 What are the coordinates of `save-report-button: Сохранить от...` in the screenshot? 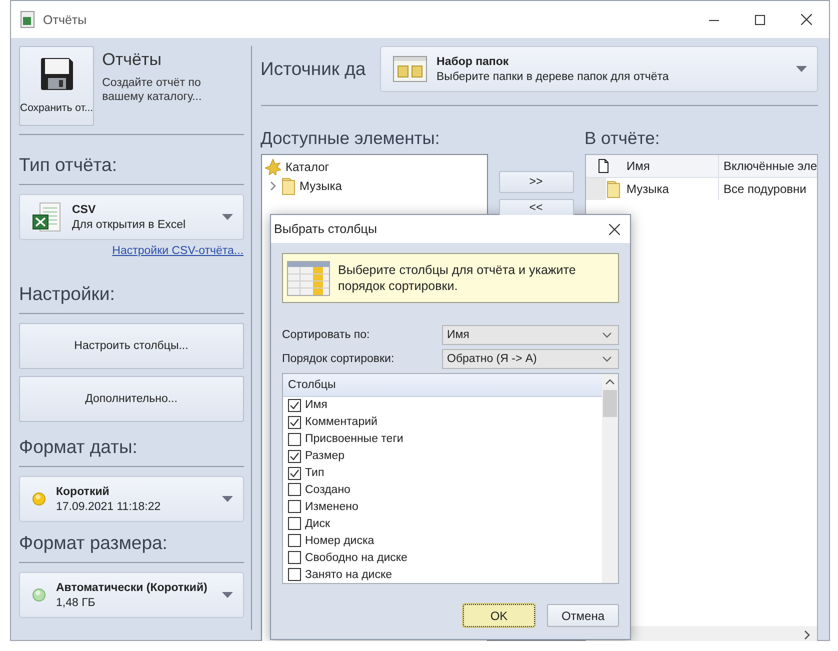 It's located at (56, 86).